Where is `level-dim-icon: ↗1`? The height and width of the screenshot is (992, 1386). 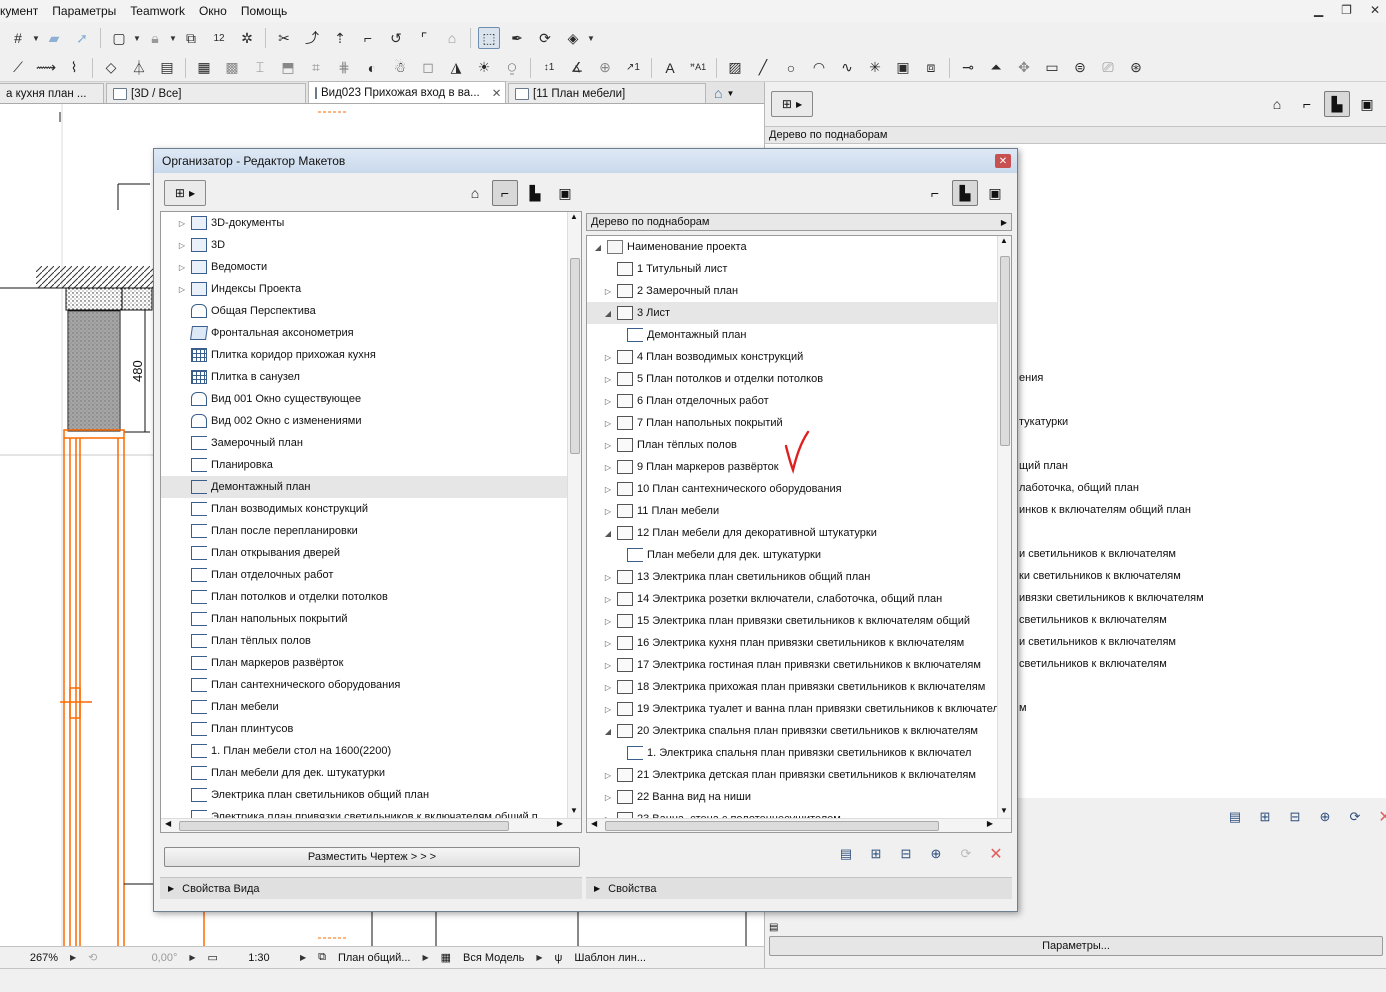
level-dim-icon: ↗1 is located at coordinates (633, 68).